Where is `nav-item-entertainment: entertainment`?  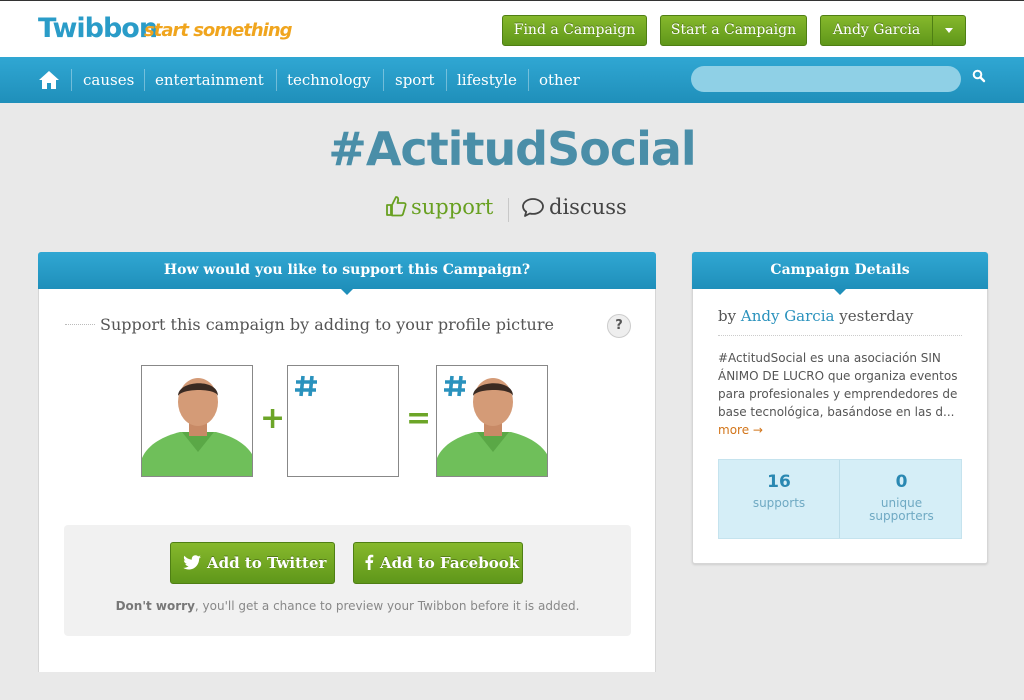
nav-item-entertainment: entertainment is located at coordinates (209, 80).